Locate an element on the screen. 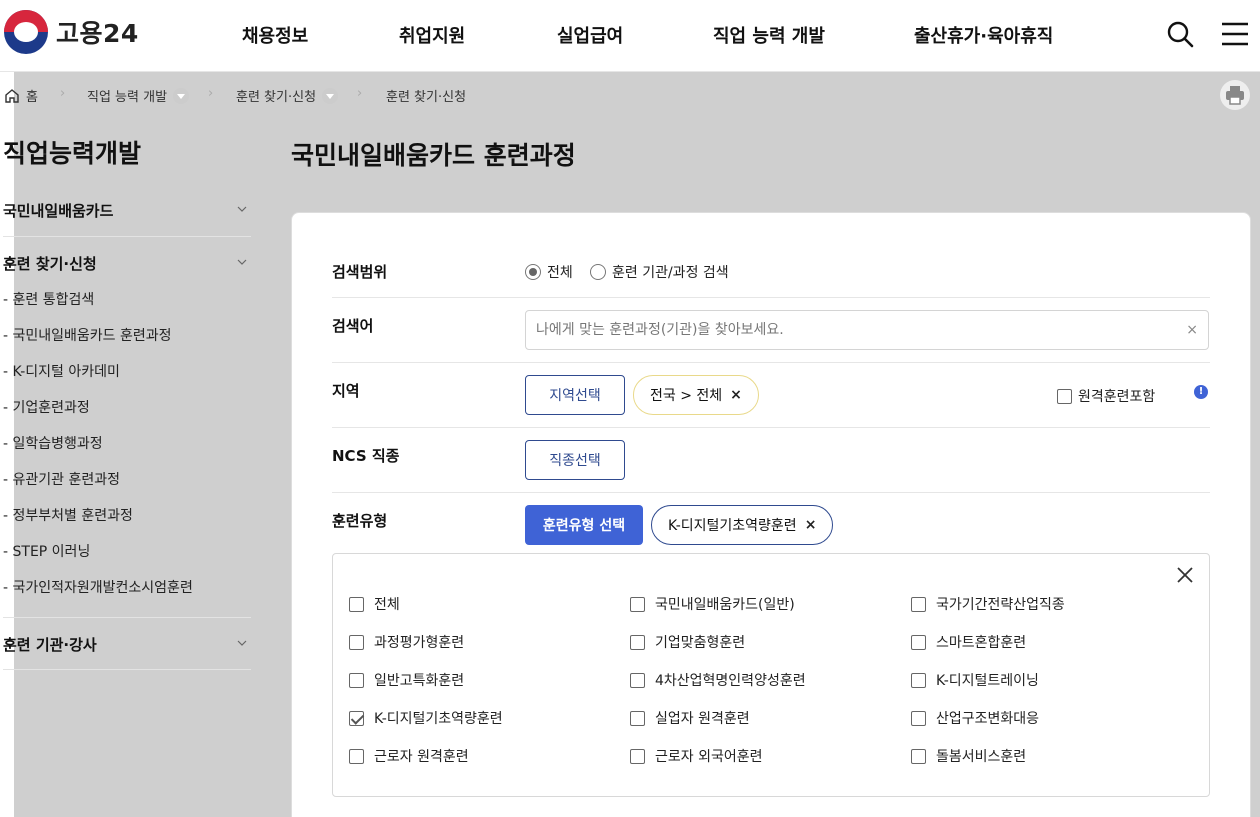 This screenshot has height=817, width=1260. print-button is located at coordinates (1235, 95).